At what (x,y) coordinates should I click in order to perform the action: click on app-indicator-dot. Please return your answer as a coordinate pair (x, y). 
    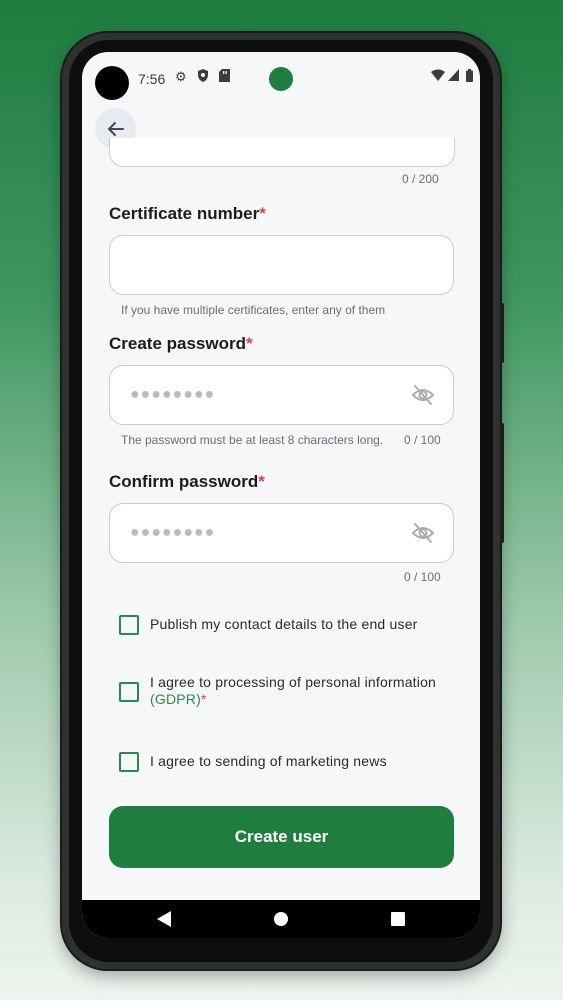
    Looking at the image, I should click on (281, 79).